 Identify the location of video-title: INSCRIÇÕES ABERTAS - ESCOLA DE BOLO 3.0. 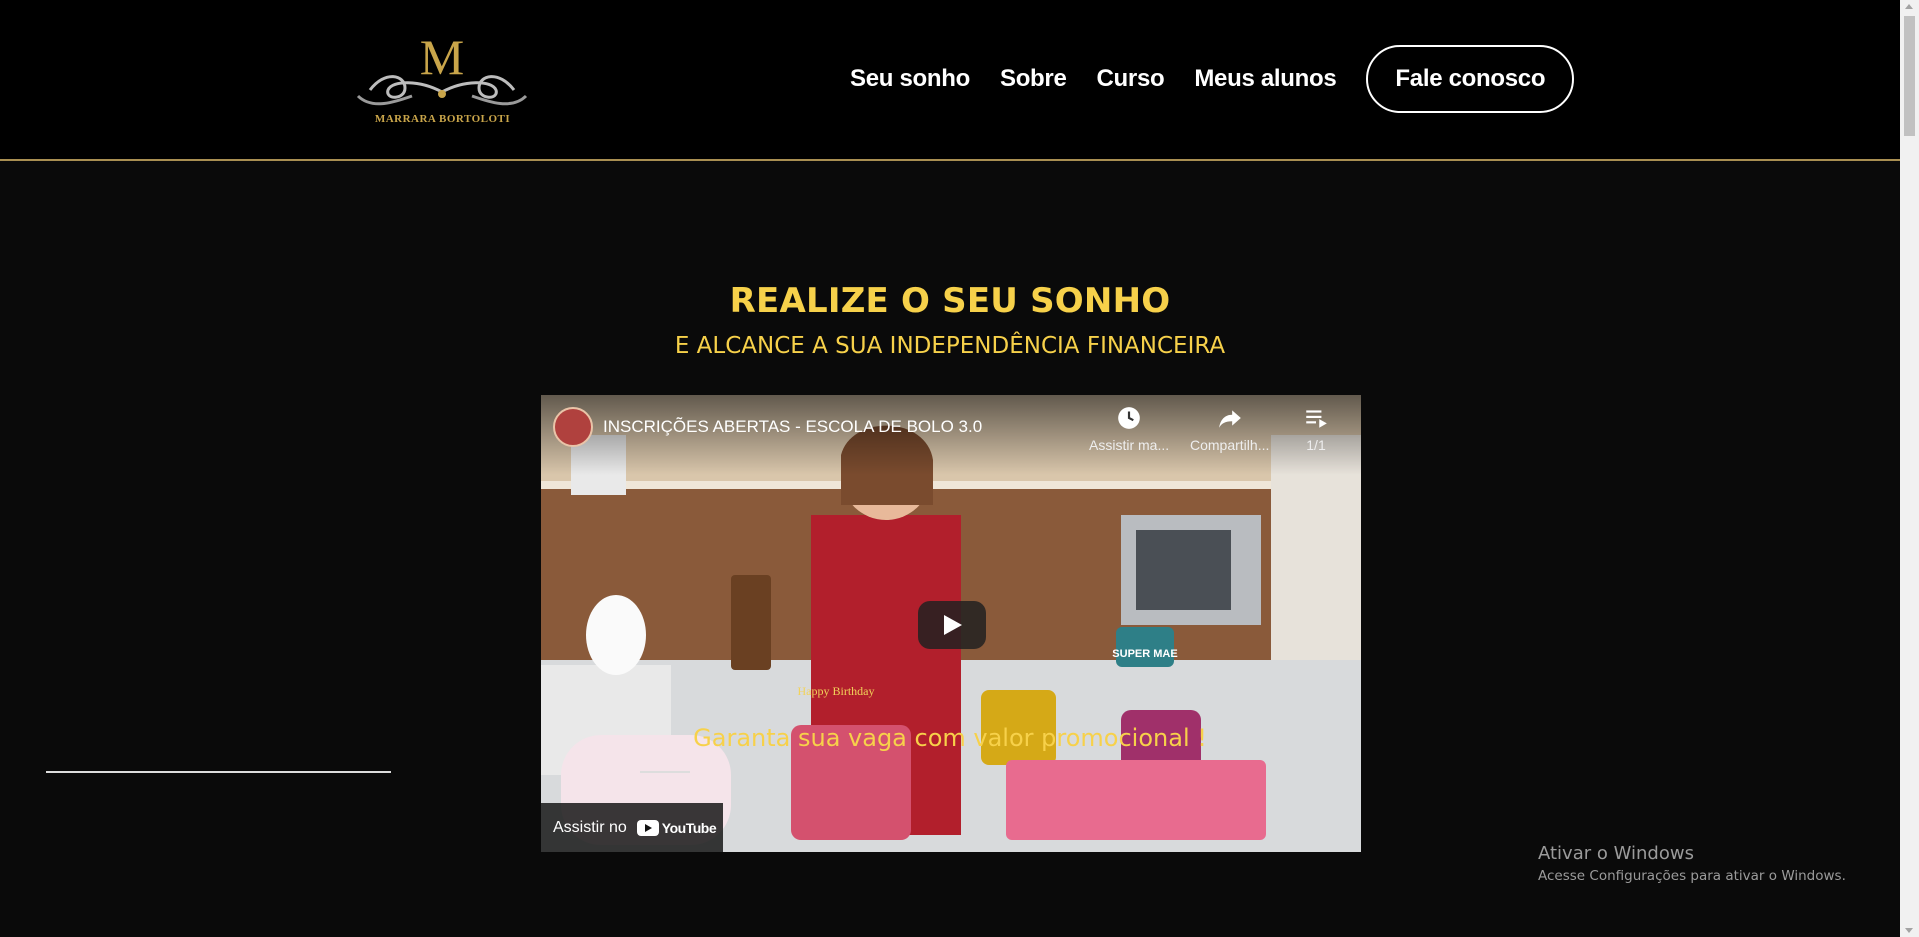
(792, 427).